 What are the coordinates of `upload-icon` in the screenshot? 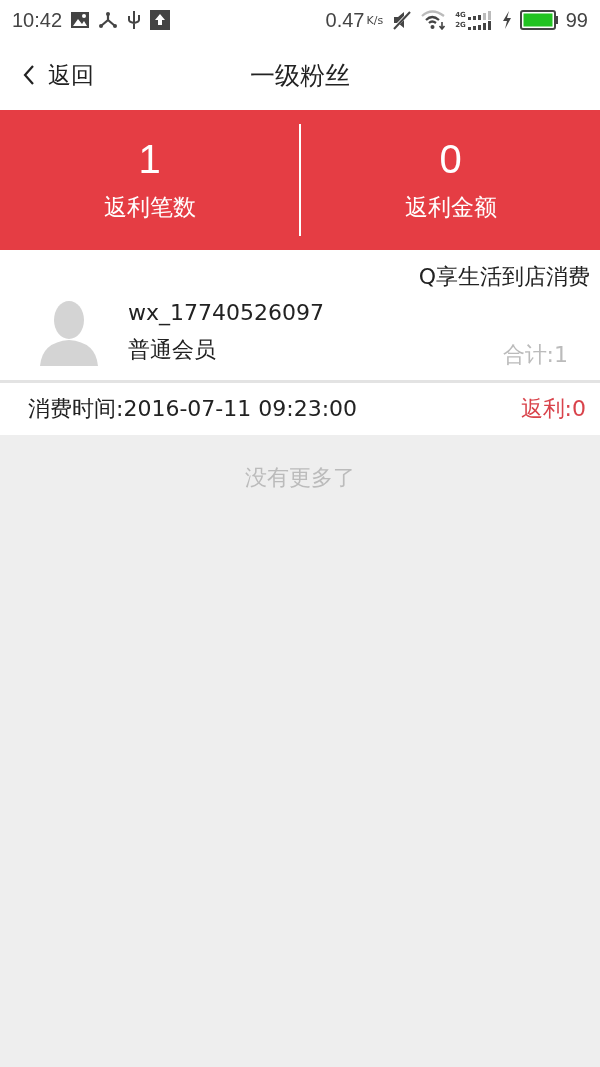 It's located at (160, 20).